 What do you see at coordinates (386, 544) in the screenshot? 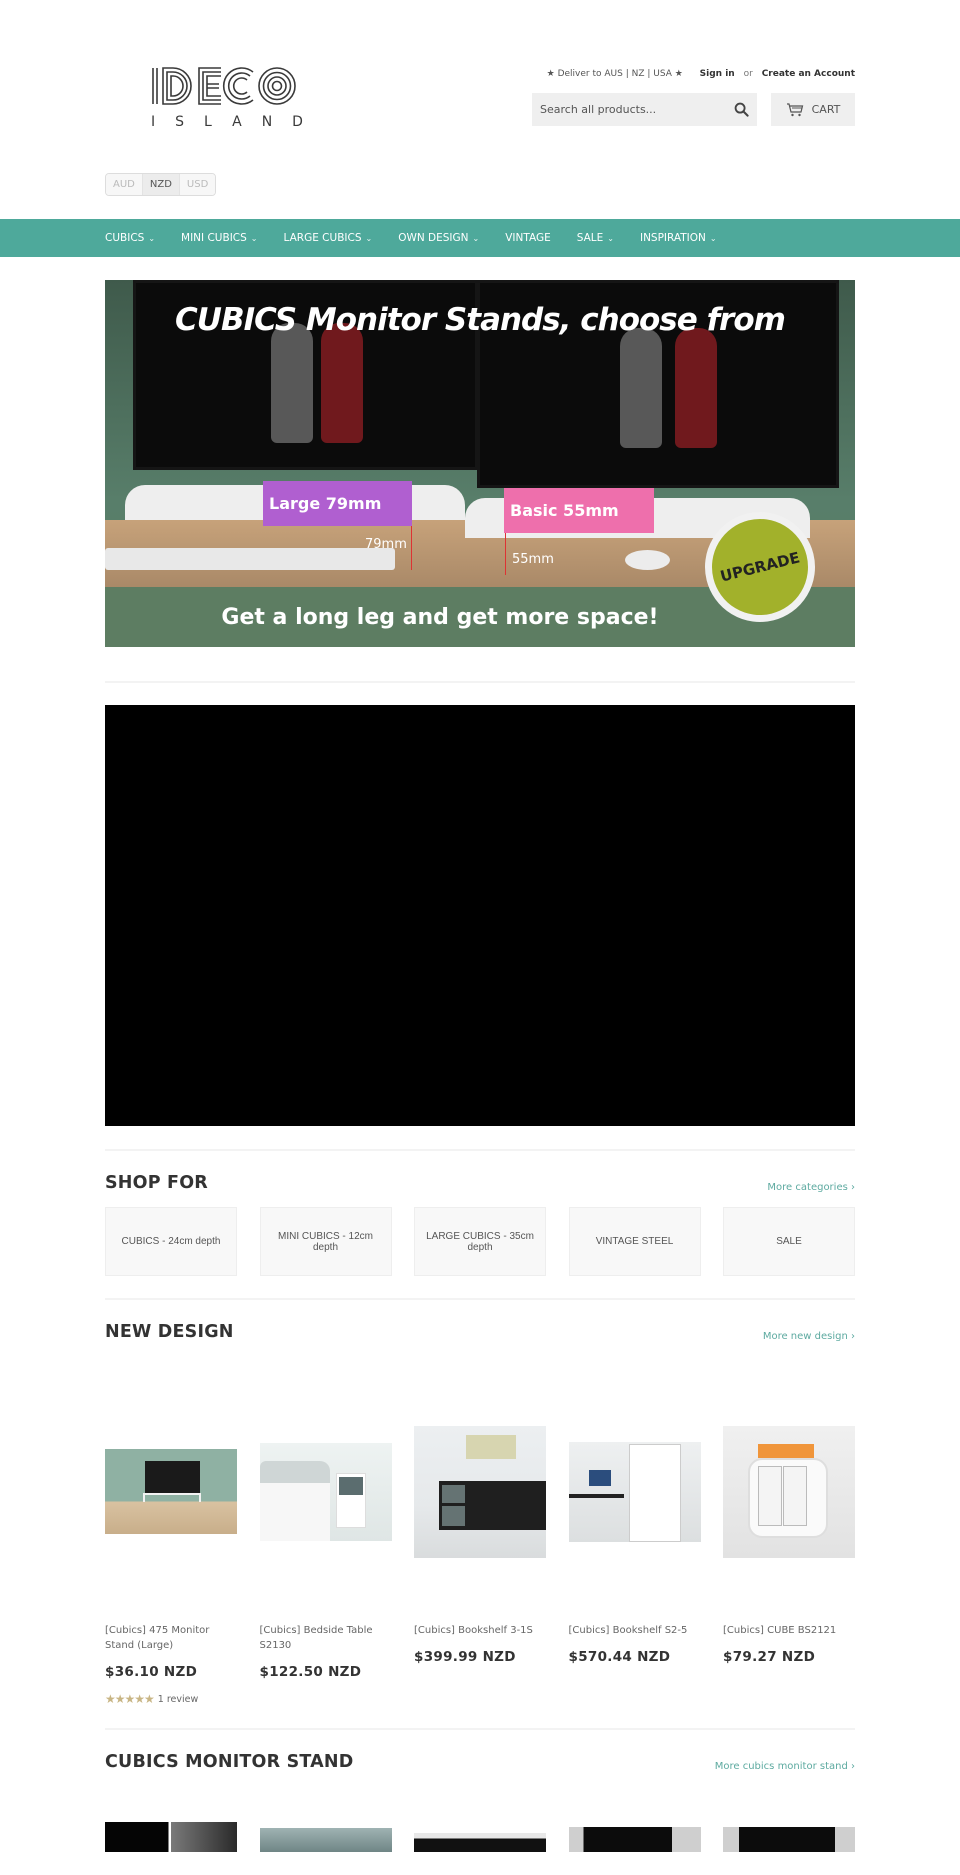
I see `measure-large: 79mm` at bounding box center [386, 544].